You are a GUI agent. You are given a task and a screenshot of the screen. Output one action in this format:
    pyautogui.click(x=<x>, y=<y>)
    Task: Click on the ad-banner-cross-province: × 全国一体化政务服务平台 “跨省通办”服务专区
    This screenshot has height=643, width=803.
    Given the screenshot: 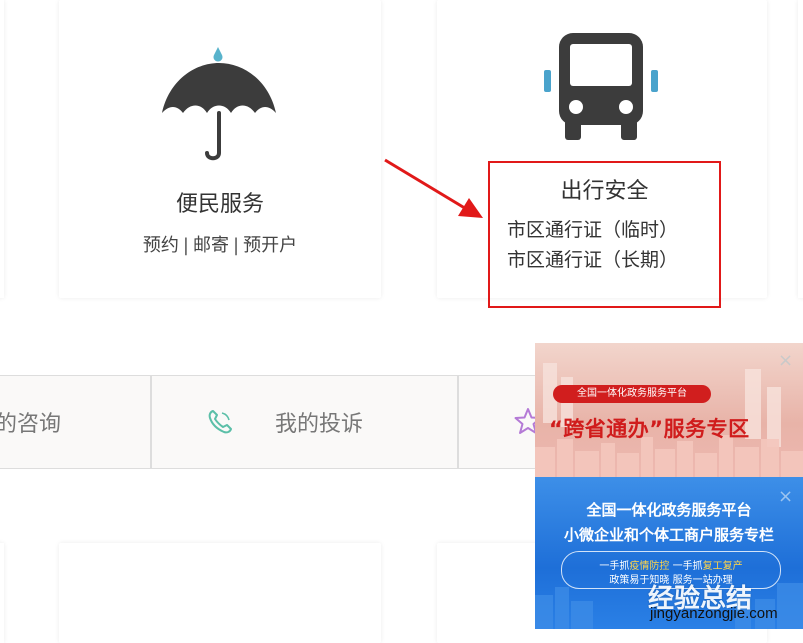 What is the action you would take?
    pyautogui.click(x=669, y=410)
    